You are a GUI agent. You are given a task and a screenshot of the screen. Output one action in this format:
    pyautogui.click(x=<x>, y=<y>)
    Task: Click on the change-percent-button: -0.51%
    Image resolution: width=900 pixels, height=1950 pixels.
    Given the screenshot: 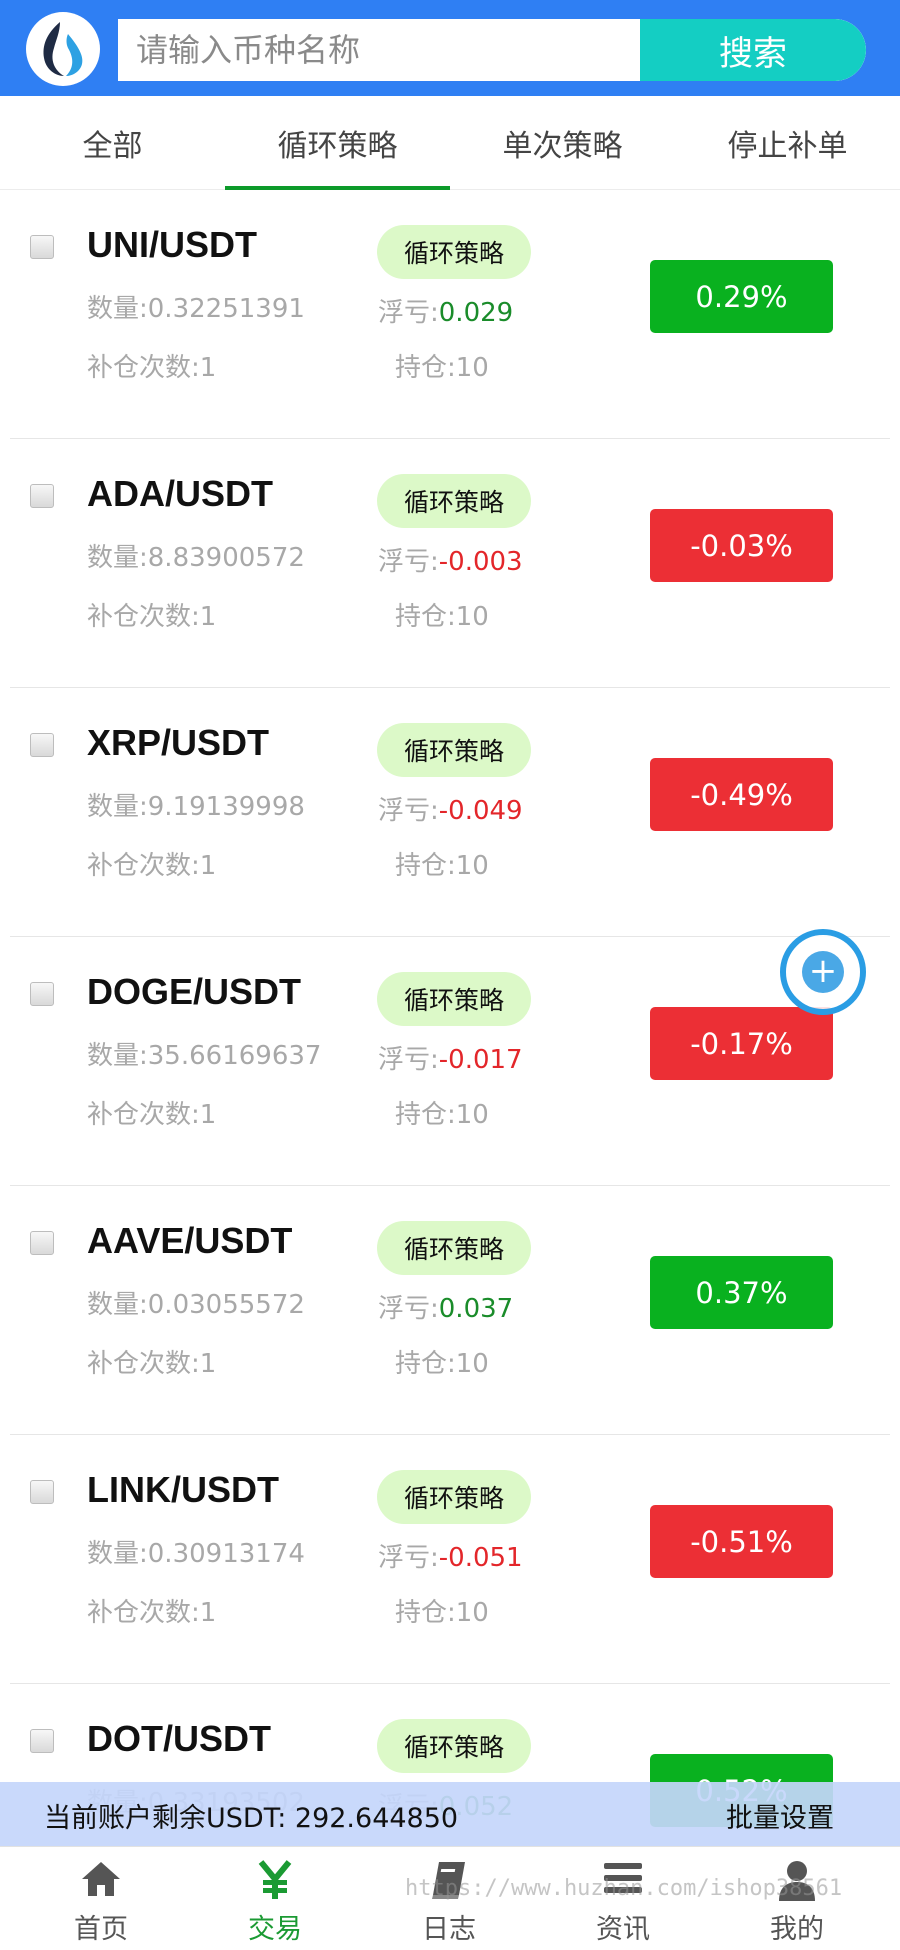 What is the action you would take?
    pyautogui.click(x=741, y=1541)
    